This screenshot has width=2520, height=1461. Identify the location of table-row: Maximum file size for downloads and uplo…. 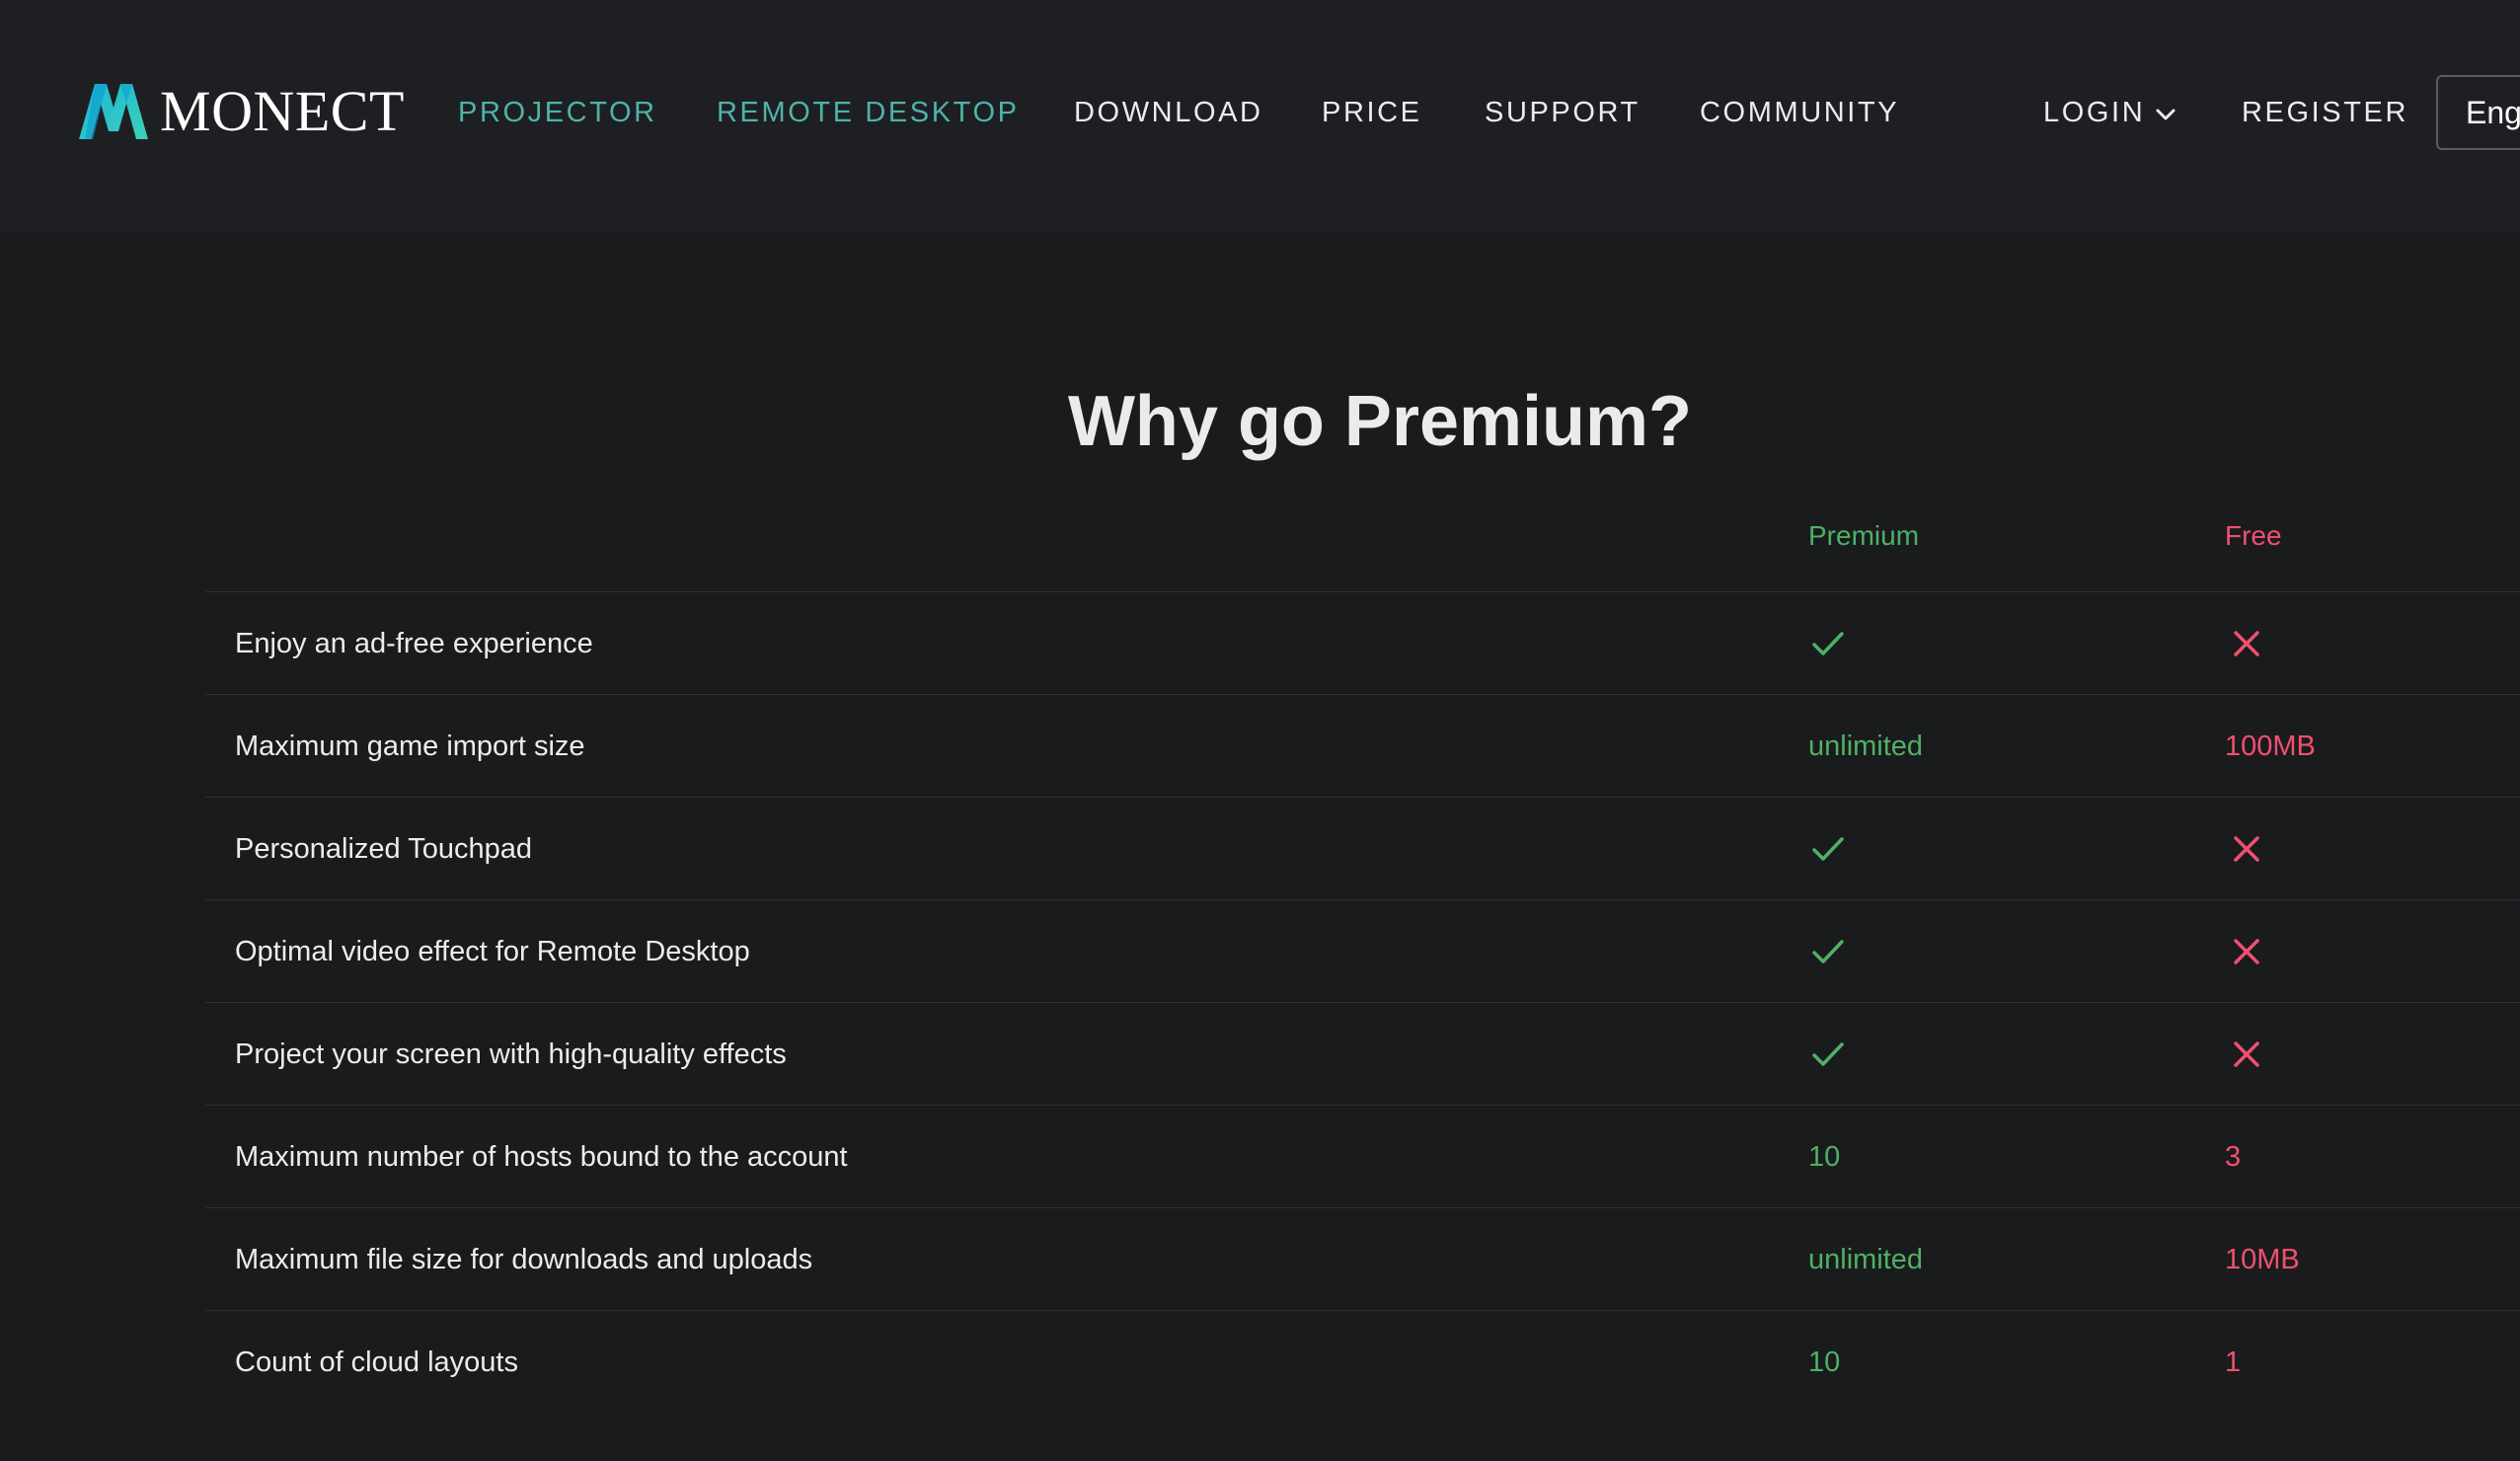
(1362, 1258).